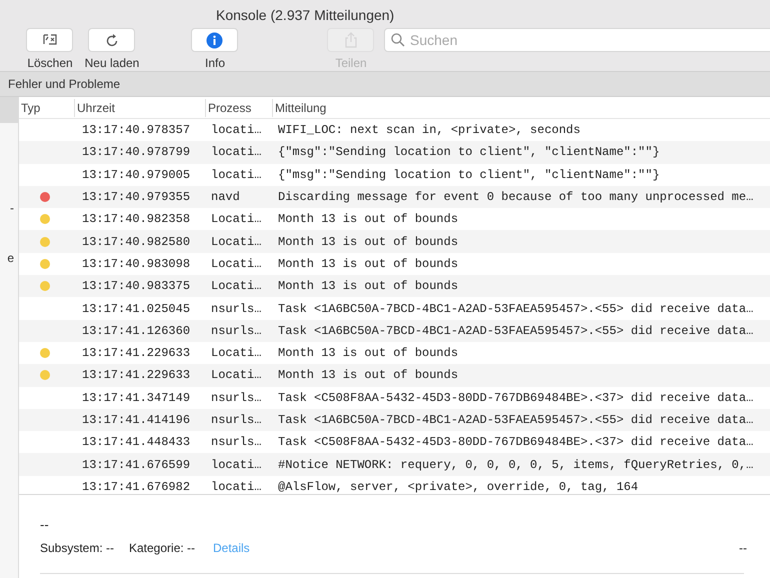 The height and width of the screenshot is (578, 770). I want to click on sidebar-item: -, so click(7, 208).